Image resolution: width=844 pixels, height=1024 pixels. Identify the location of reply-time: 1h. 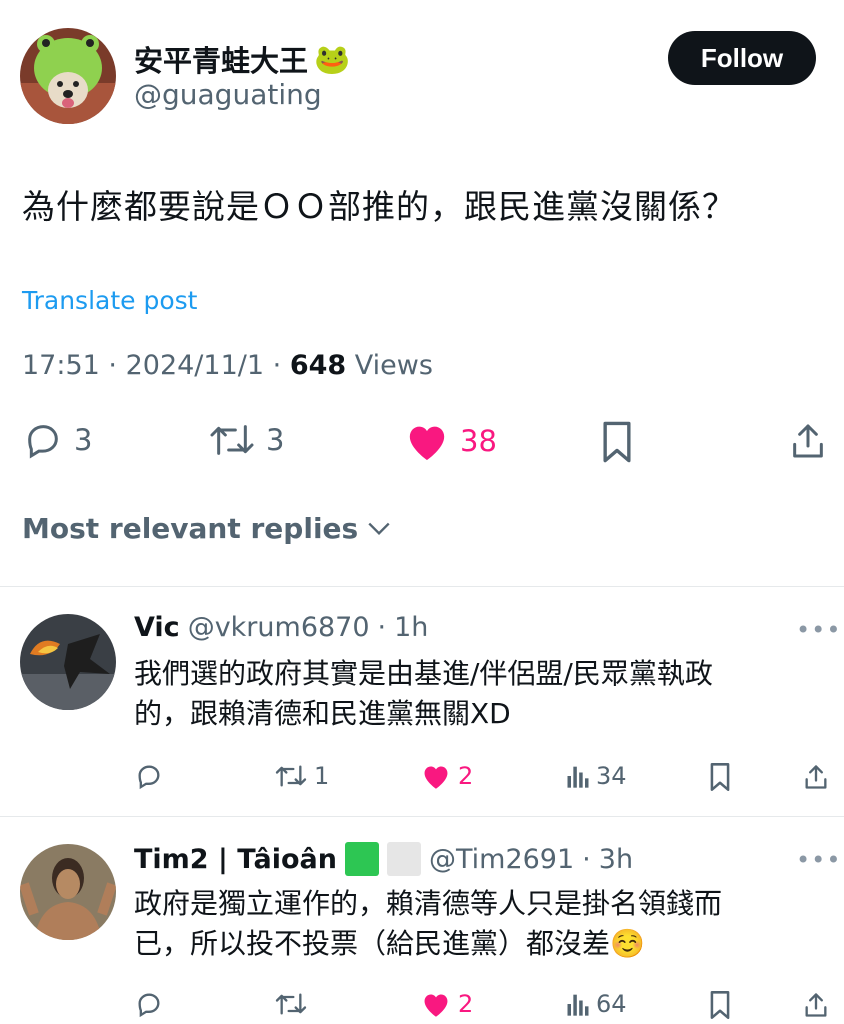
(411, 627).